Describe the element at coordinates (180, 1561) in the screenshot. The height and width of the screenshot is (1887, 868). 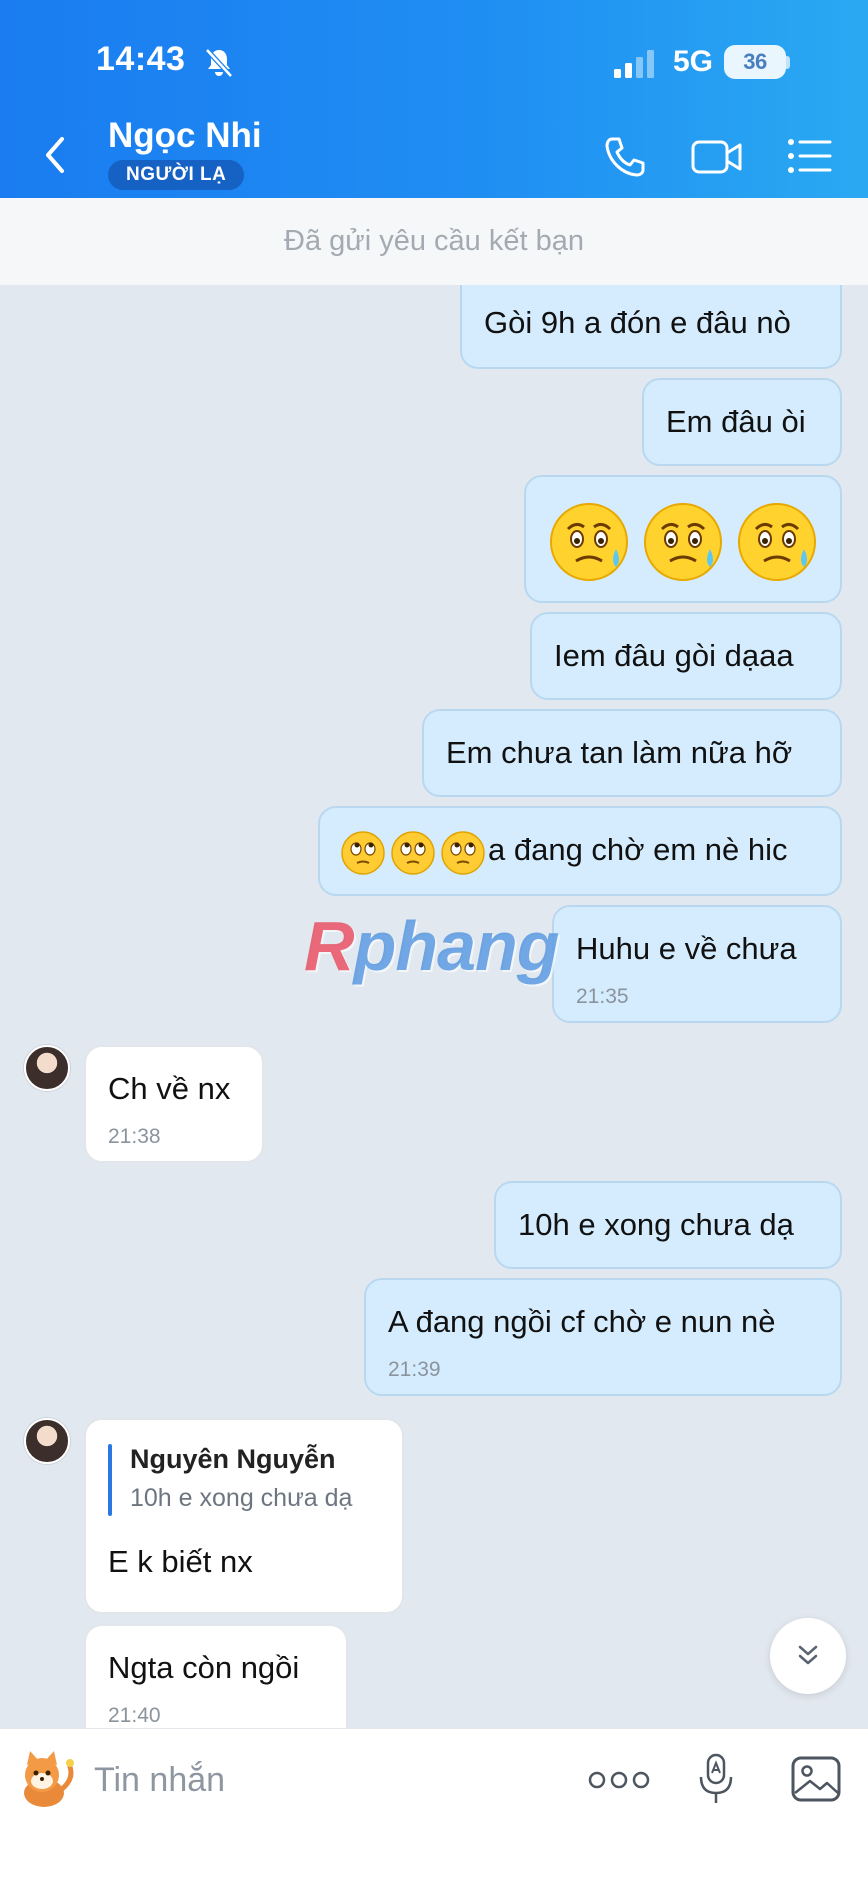
I see `message-text: E k biết nx` at that location.